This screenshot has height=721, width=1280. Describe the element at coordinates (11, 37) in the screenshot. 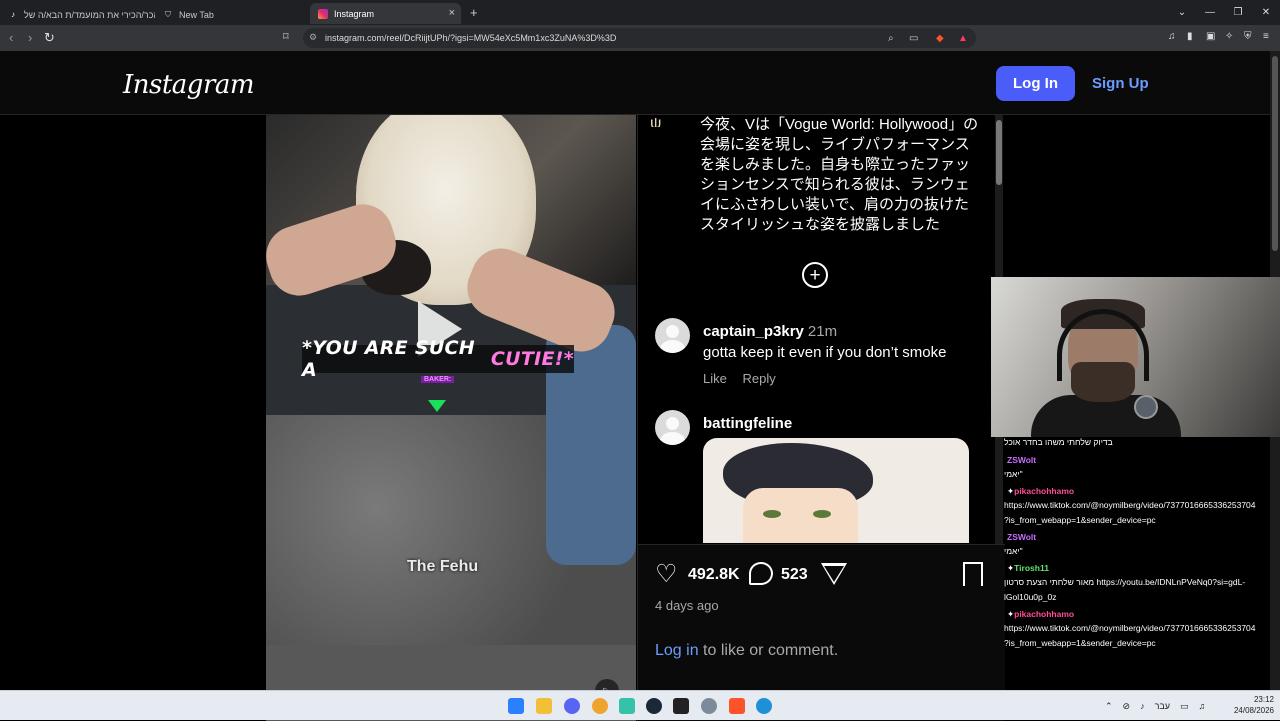

I see `back-icon: ‹` at that location.